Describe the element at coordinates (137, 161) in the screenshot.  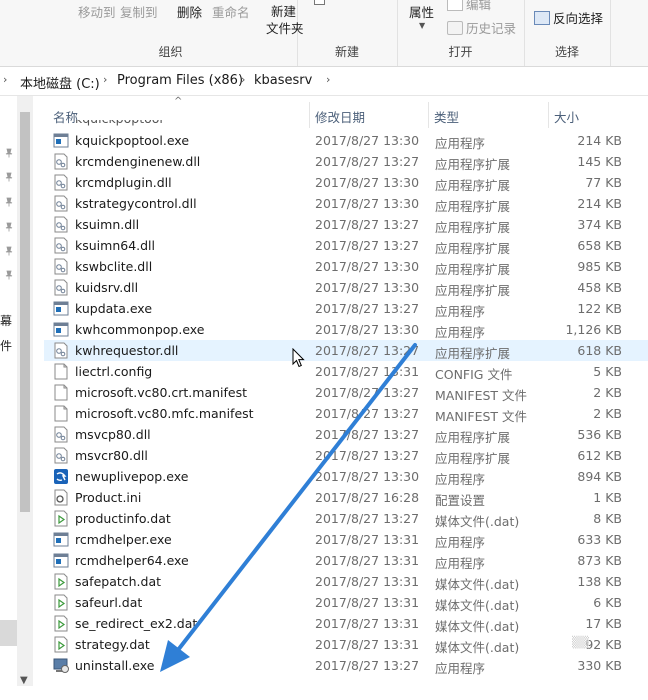
I see `file-name: krcmdenginenew.dll` at that location.